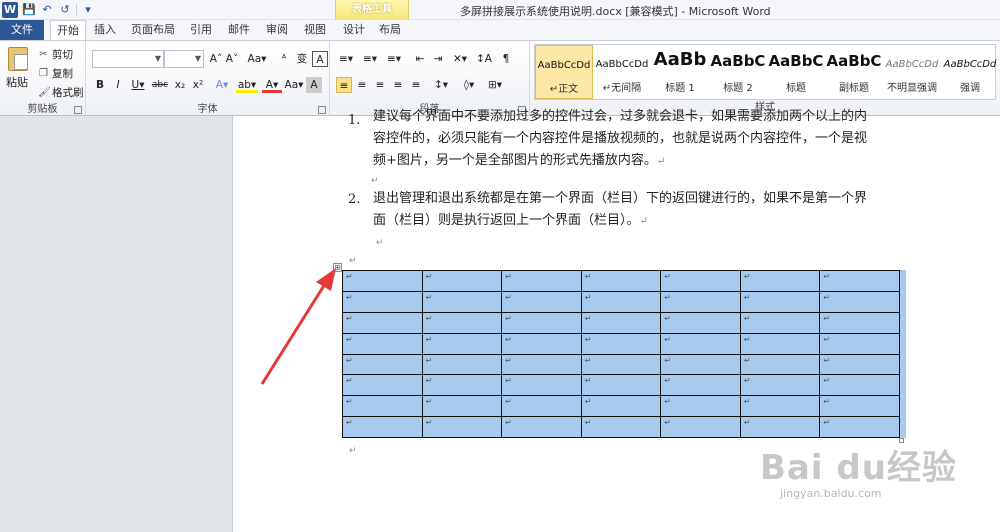  I want to click on style-subtle-emphasis: AaBbCcDd 不明显强调, so click(912, 72).